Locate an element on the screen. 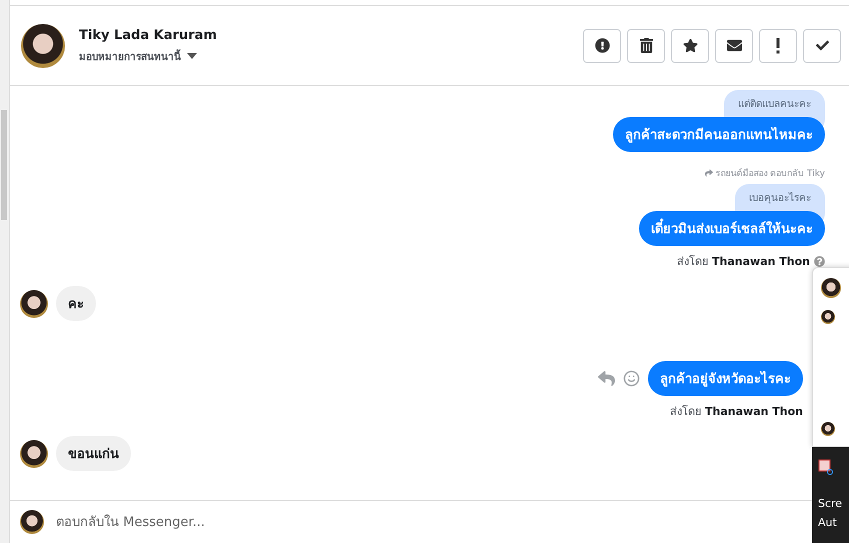 This screenshot has width=849, height=543. toast-text: Scre is located at coordinates (830, 503).